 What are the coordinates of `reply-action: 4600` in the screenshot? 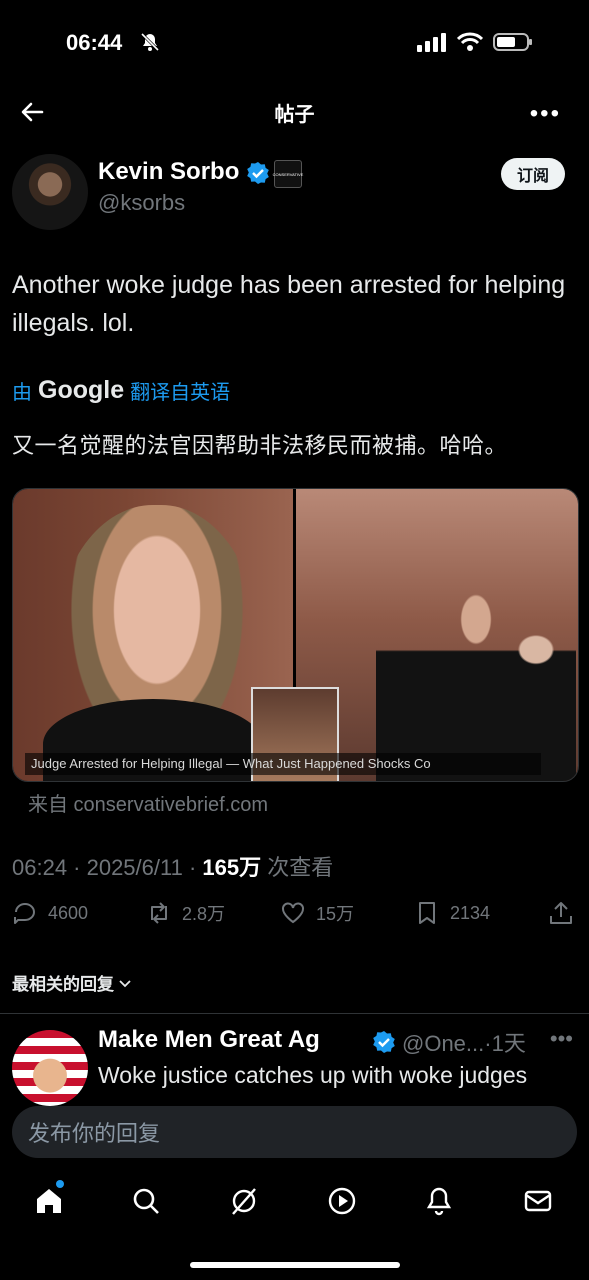 It's located at (50, 913).